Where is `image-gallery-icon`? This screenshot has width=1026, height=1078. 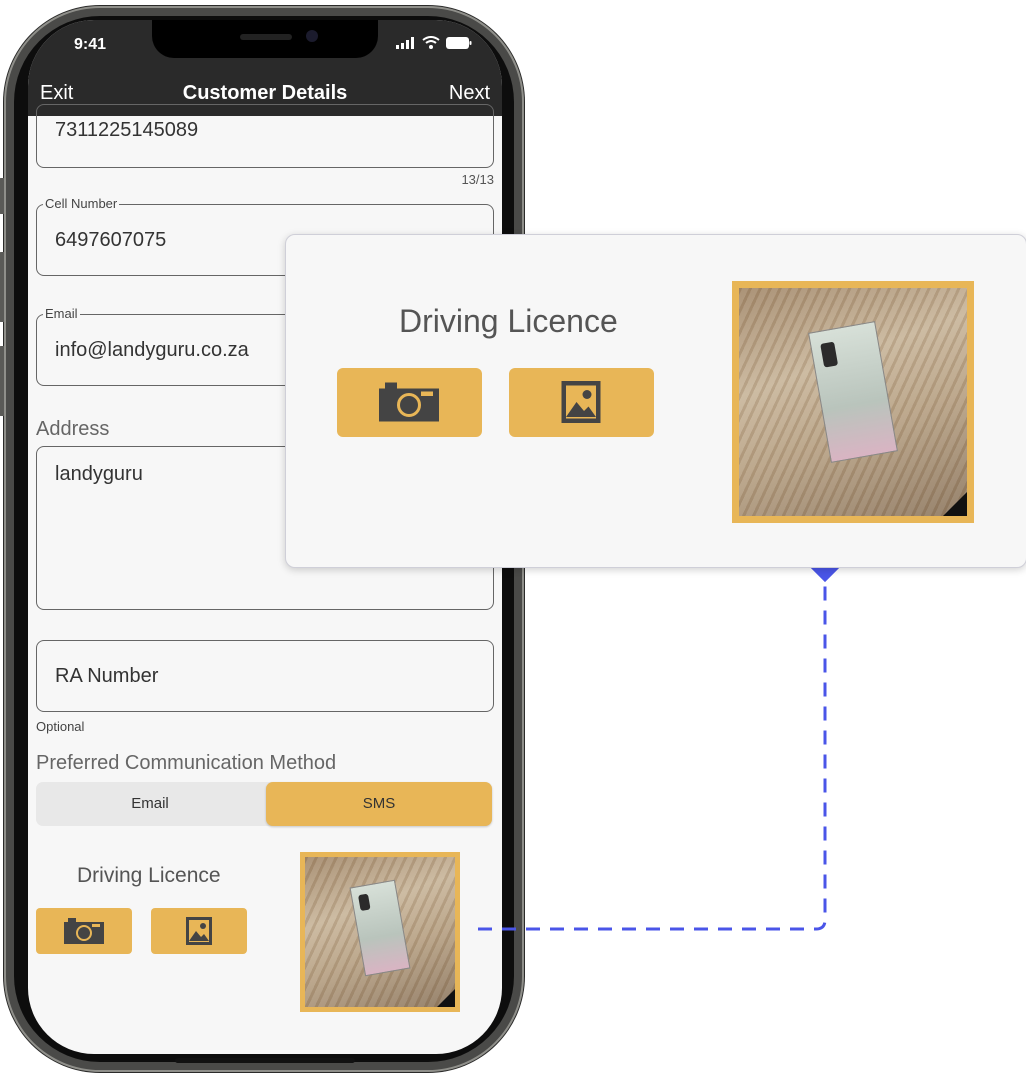 image-gallery-icon is located at coordinates (581, 402).